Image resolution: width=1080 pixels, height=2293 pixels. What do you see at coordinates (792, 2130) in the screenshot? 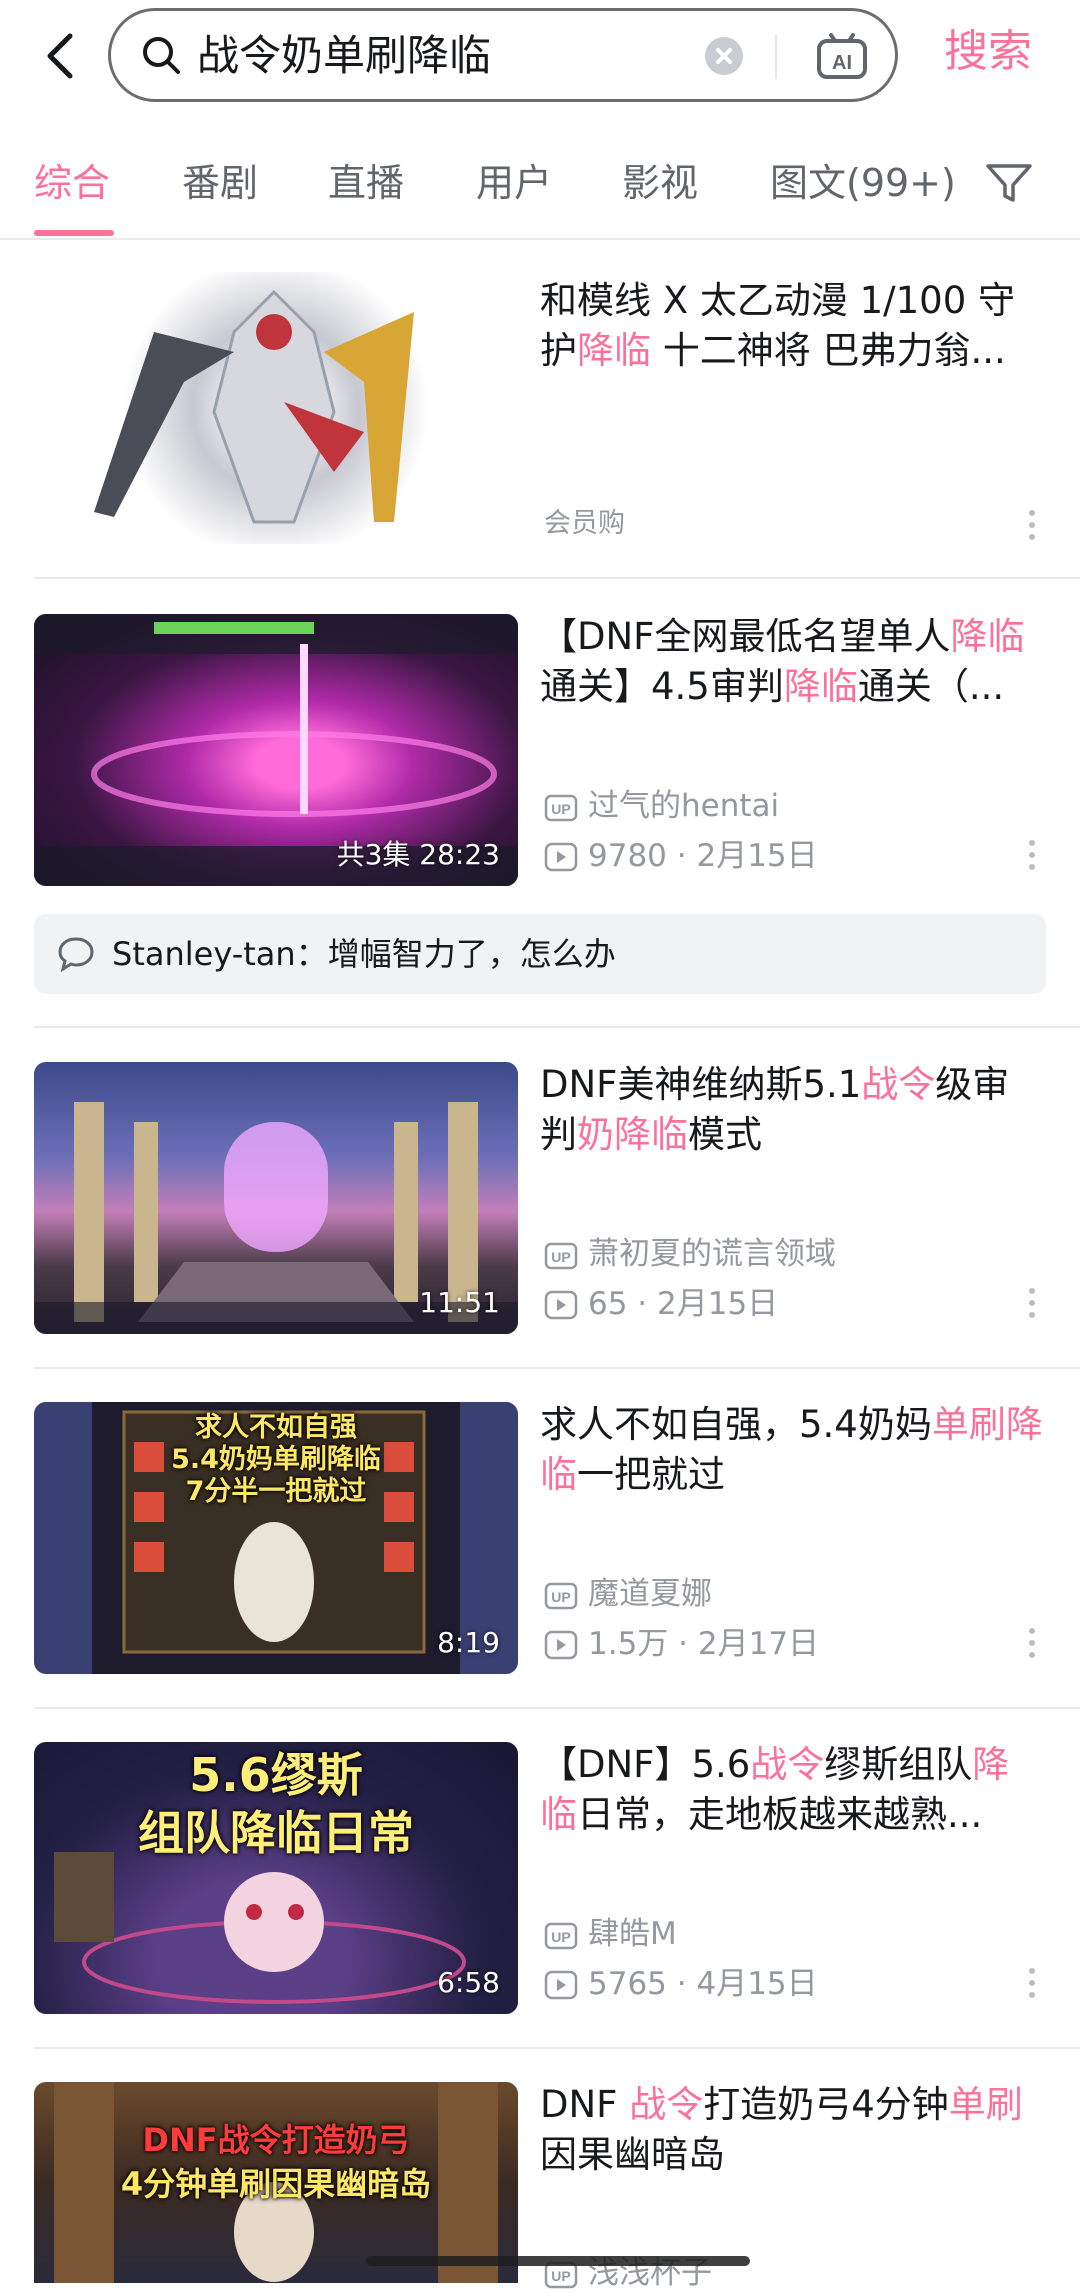
I see `result-title: DNF 战令打造奶弓4分钟单刷因果幽暗岛` at bounding box center [792, 2130].